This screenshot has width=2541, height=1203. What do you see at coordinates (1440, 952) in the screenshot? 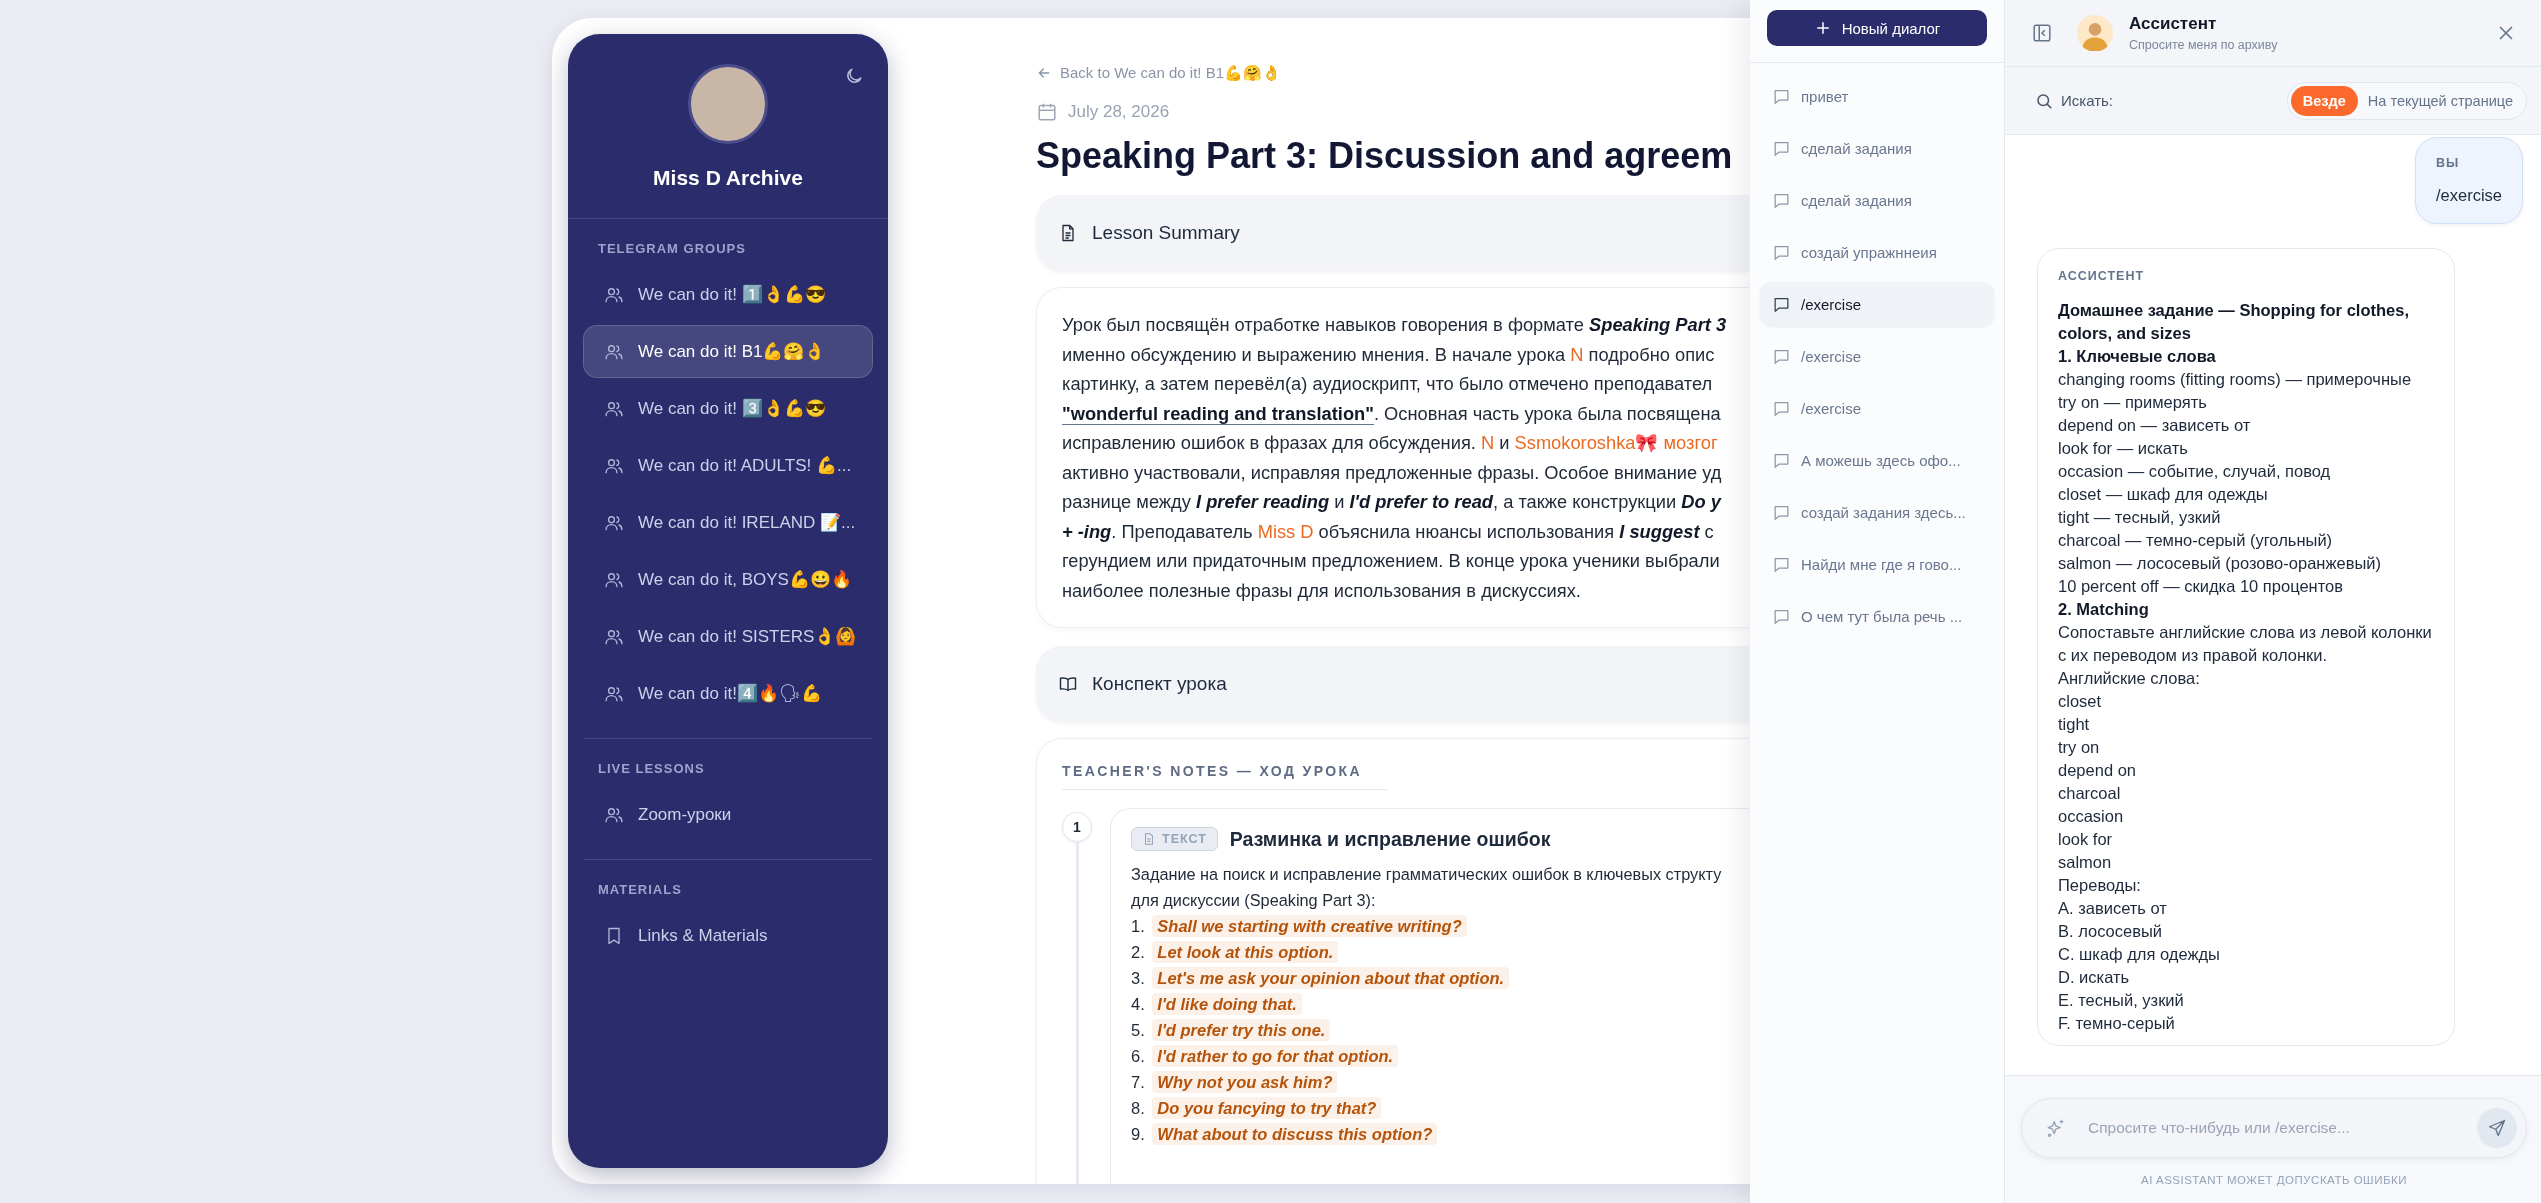
I see `exercise-item: 2. Let look at this option.` at bounding box center [1440, 952].